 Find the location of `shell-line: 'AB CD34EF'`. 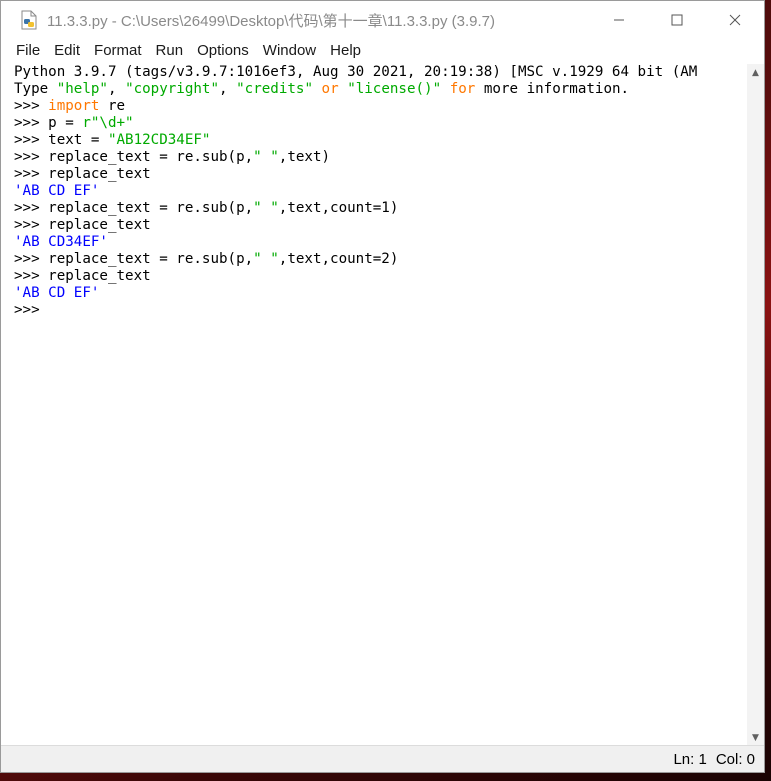

shell-line: 'AB CD34EF' is located at coordinates (377, 242).